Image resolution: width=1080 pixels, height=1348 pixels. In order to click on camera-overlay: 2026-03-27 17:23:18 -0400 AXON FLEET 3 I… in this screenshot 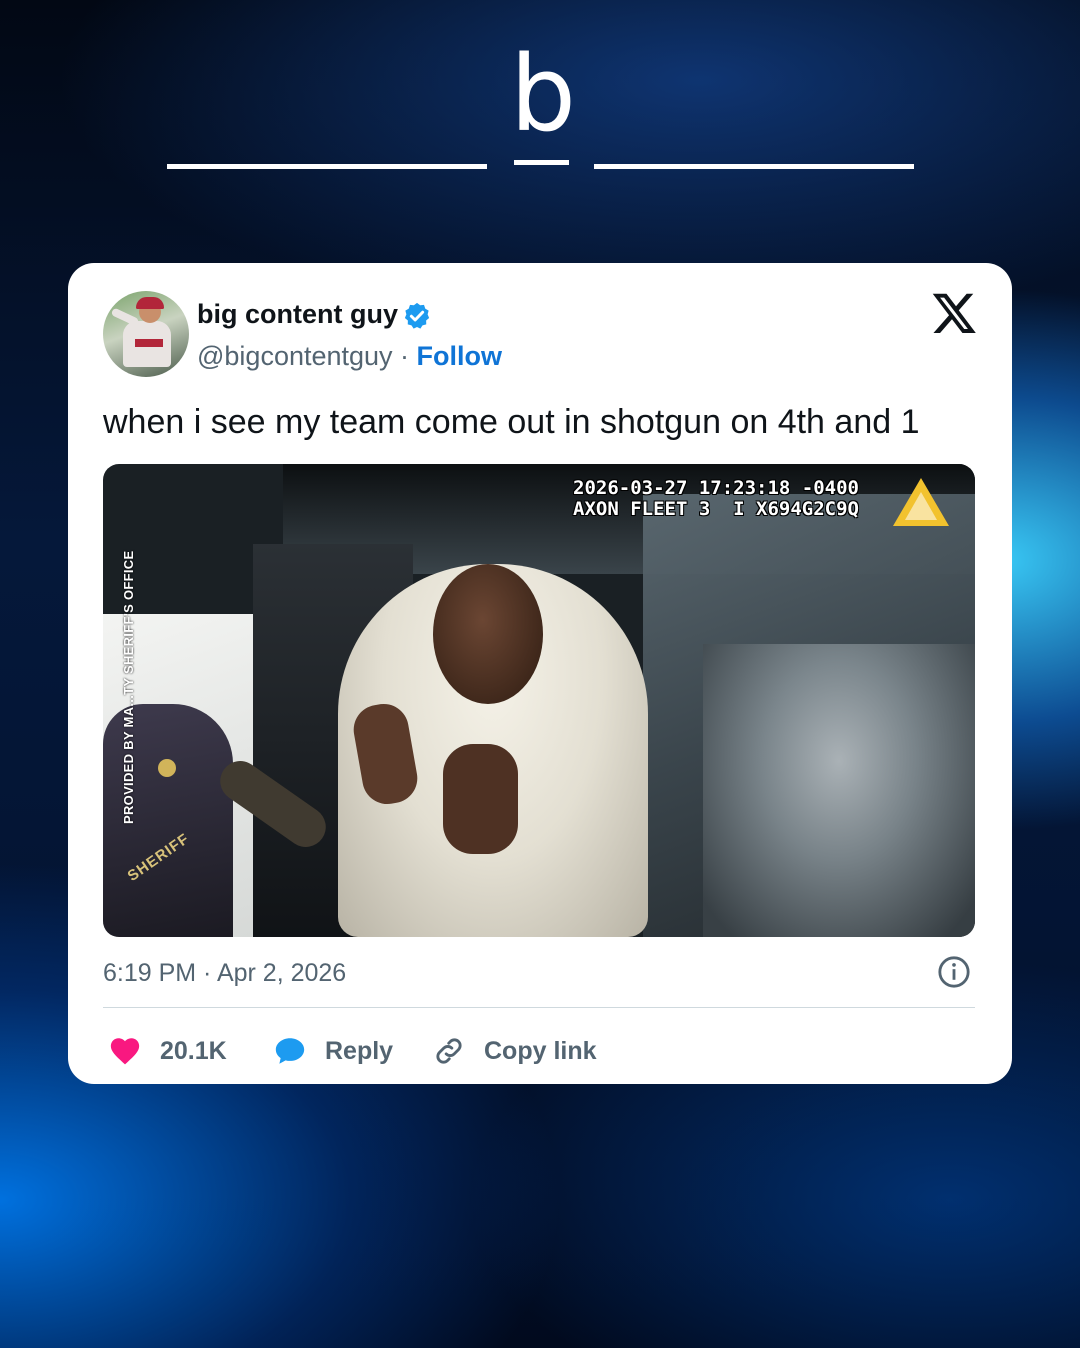, I will do `click(716, 498)`.